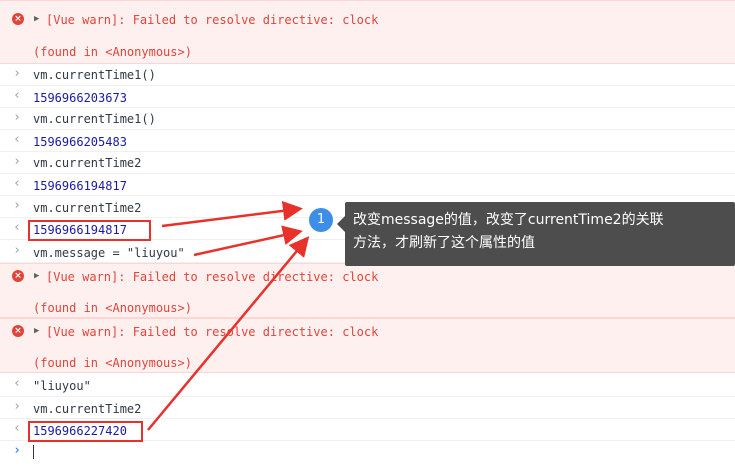  What do you see at coordinates (444, 243) in the screenshot?
I see `annotation-line-2: 方法，才刷新了这个属性的值` at bounding box center [444, 243].